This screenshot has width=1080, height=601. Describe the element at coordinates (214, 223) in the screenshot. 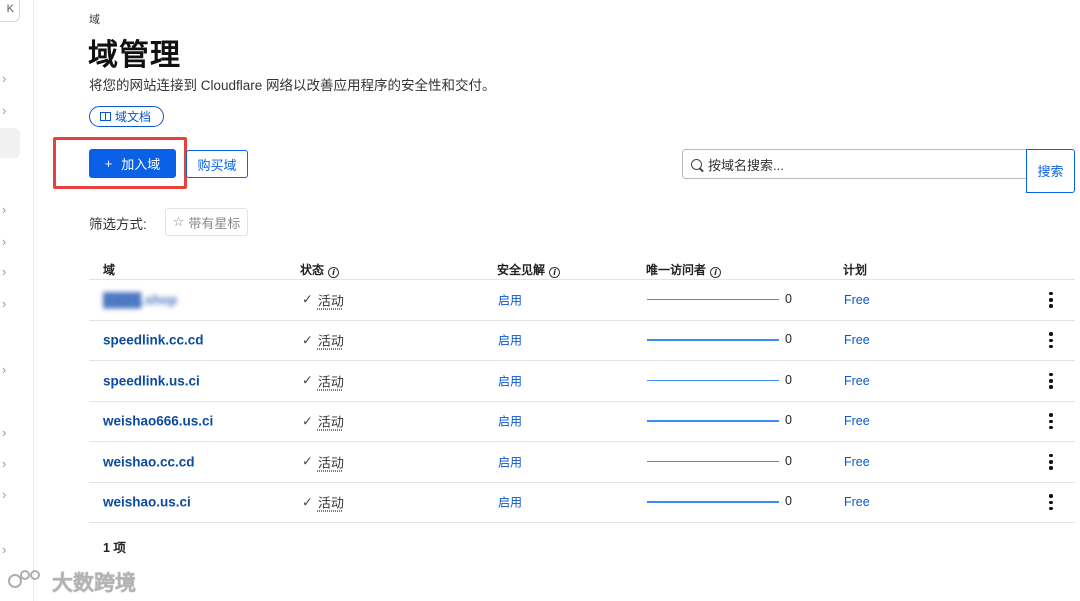

I see `starred-filter-label: 带有星标` at that location.